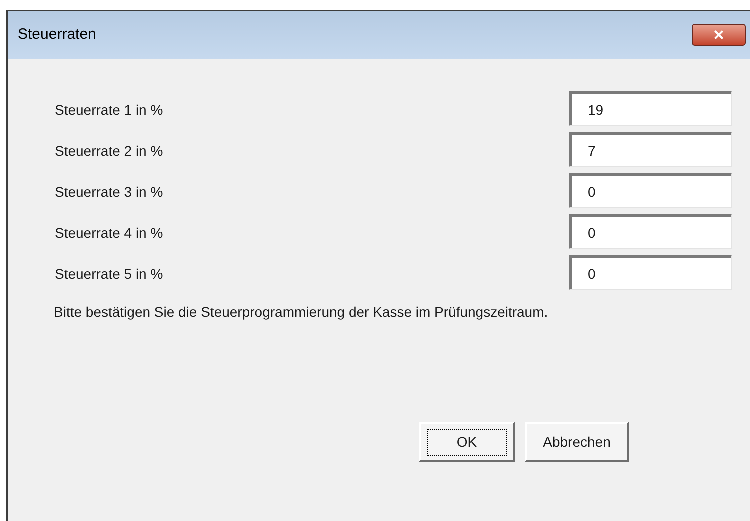 The image size is (750, 521). What do you see at coordinates (57, 34) in the screenshot?
I see `window-title: Steuerraten` at bounding box center [57, 34].